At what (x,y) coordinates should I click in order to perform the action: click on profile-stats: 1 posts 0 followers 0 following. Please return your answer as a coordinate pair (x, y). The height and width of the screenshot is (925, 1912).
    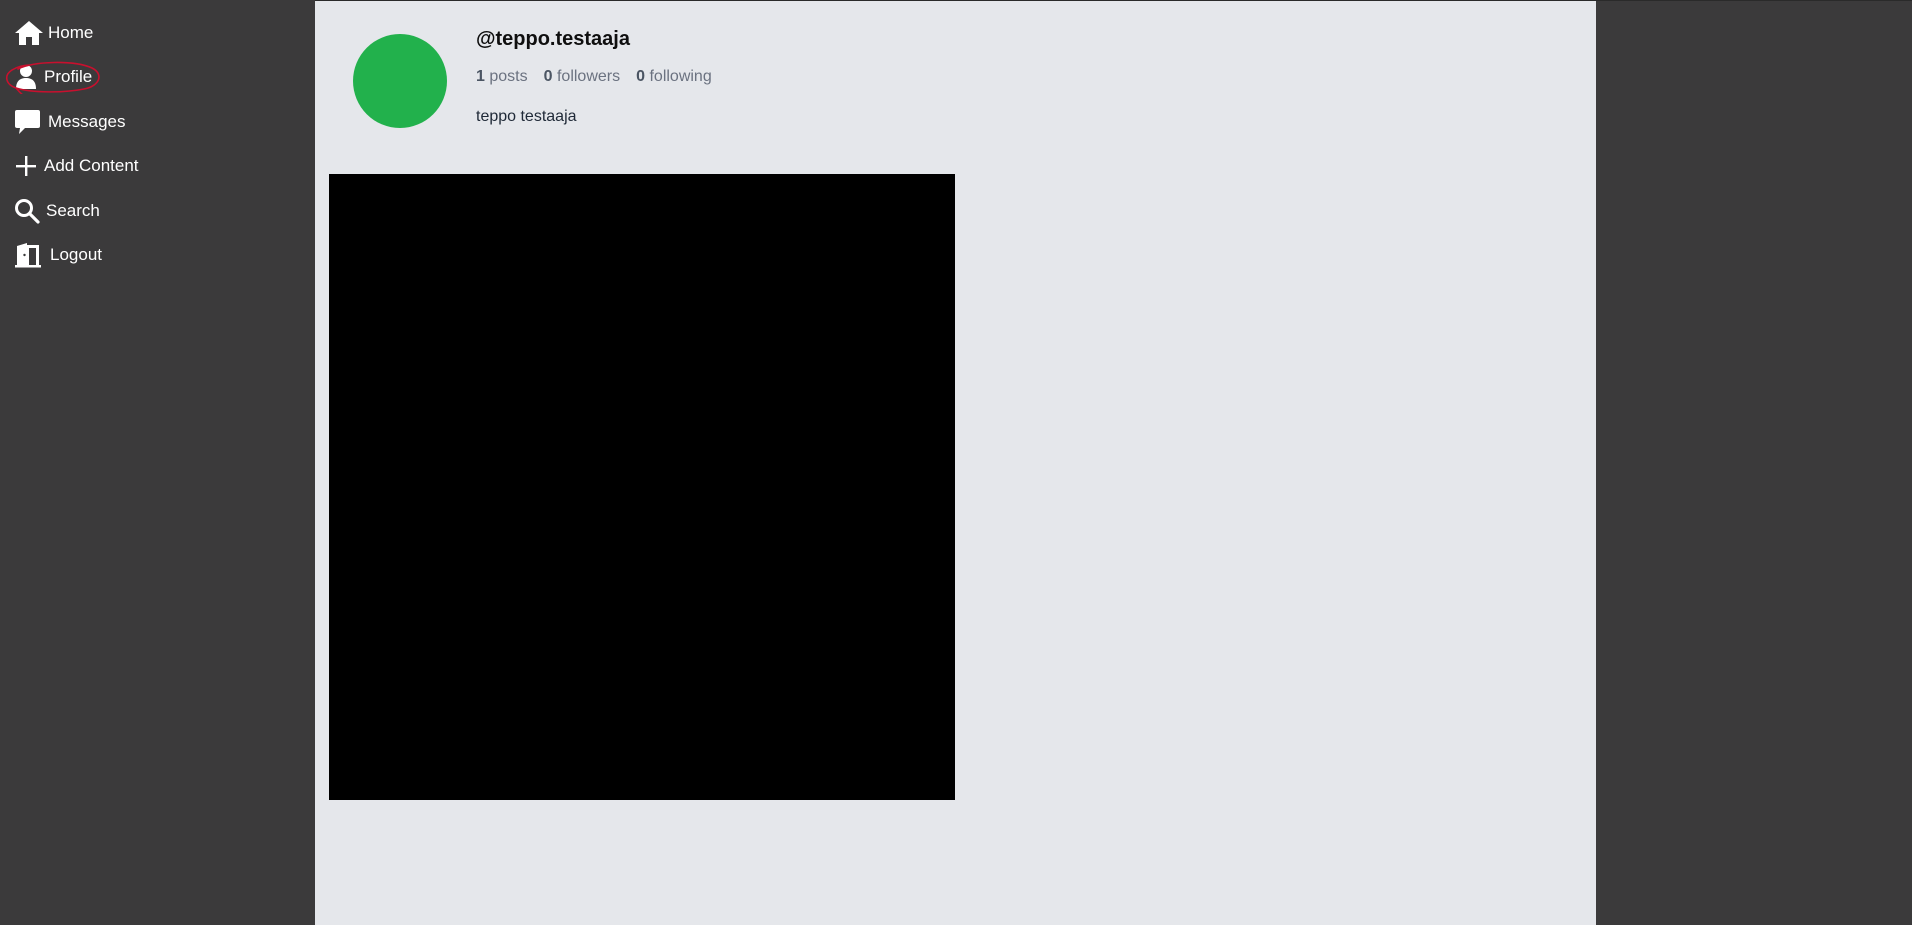
    Looking at the image, I should click on (594, 77).